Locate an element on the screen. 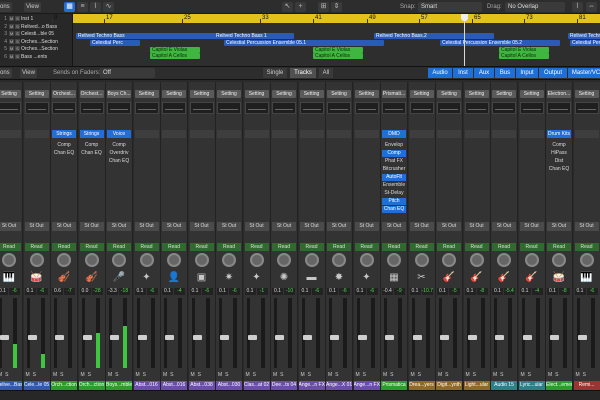  plugin-slot: Phat FX is located at coordinates (394, 161).